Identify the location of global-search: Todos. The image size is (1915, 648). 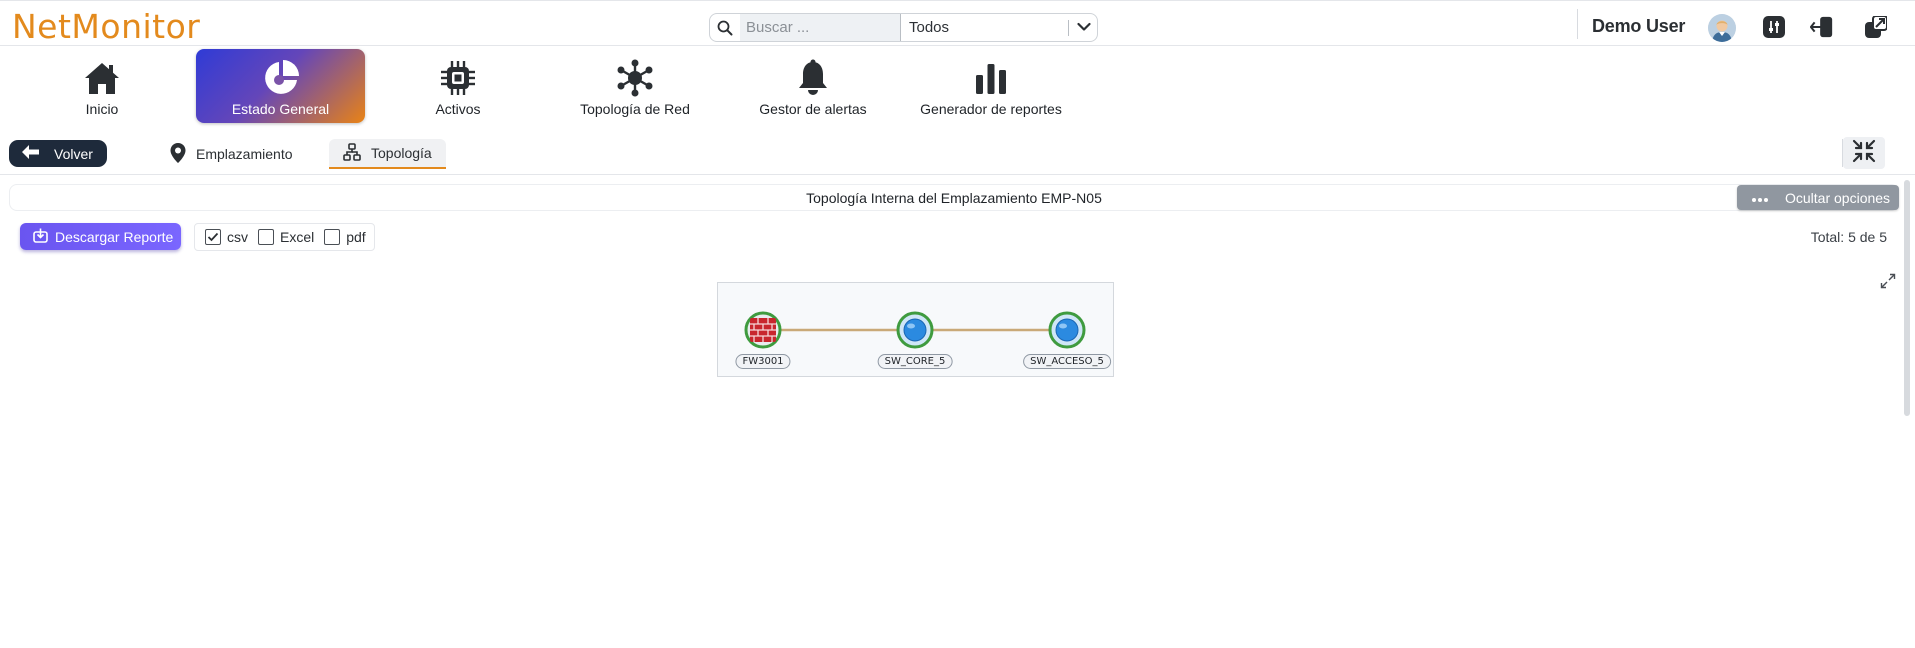
(903, 27).